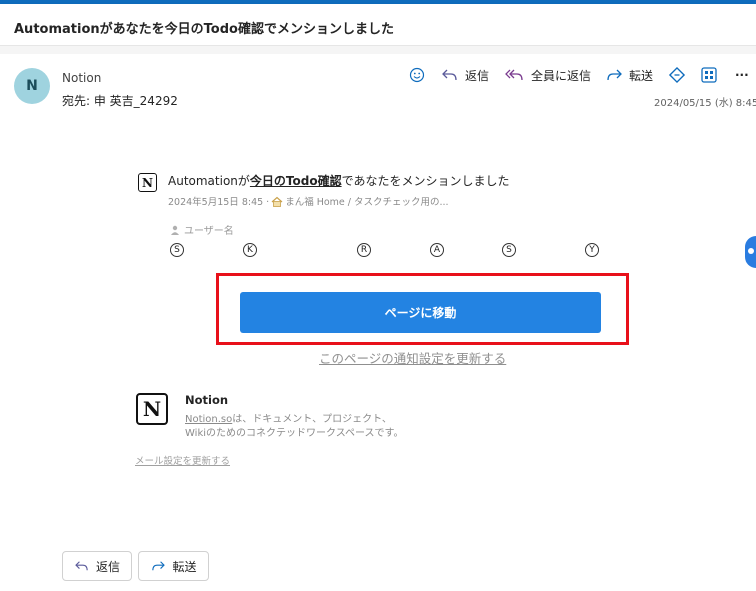  I want to click on bottom-reply-button: 返信, so click(97, 566).